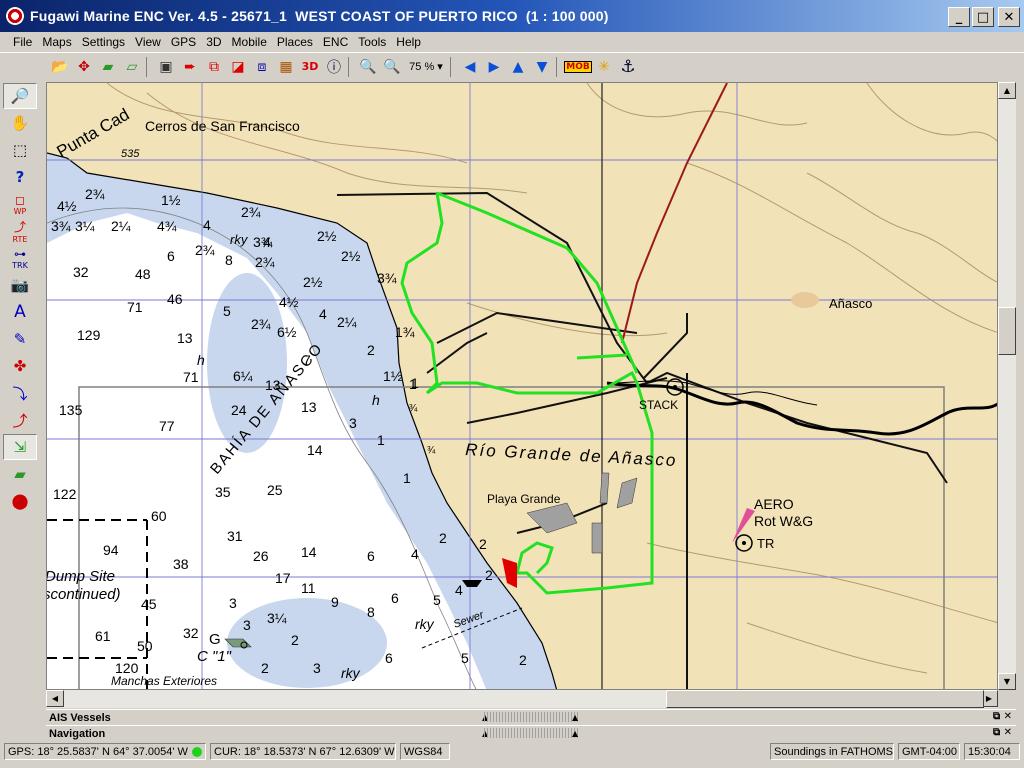  I want to click on layer2-tool-icon: ▰, so click(20, 474).